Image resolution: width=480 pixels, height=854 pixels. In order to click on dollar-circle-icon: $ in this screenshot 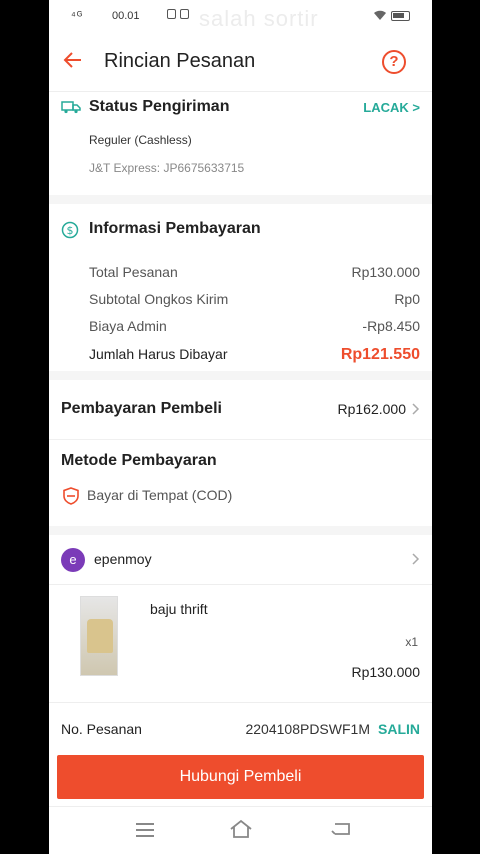, I will do `click(70, 230)`.